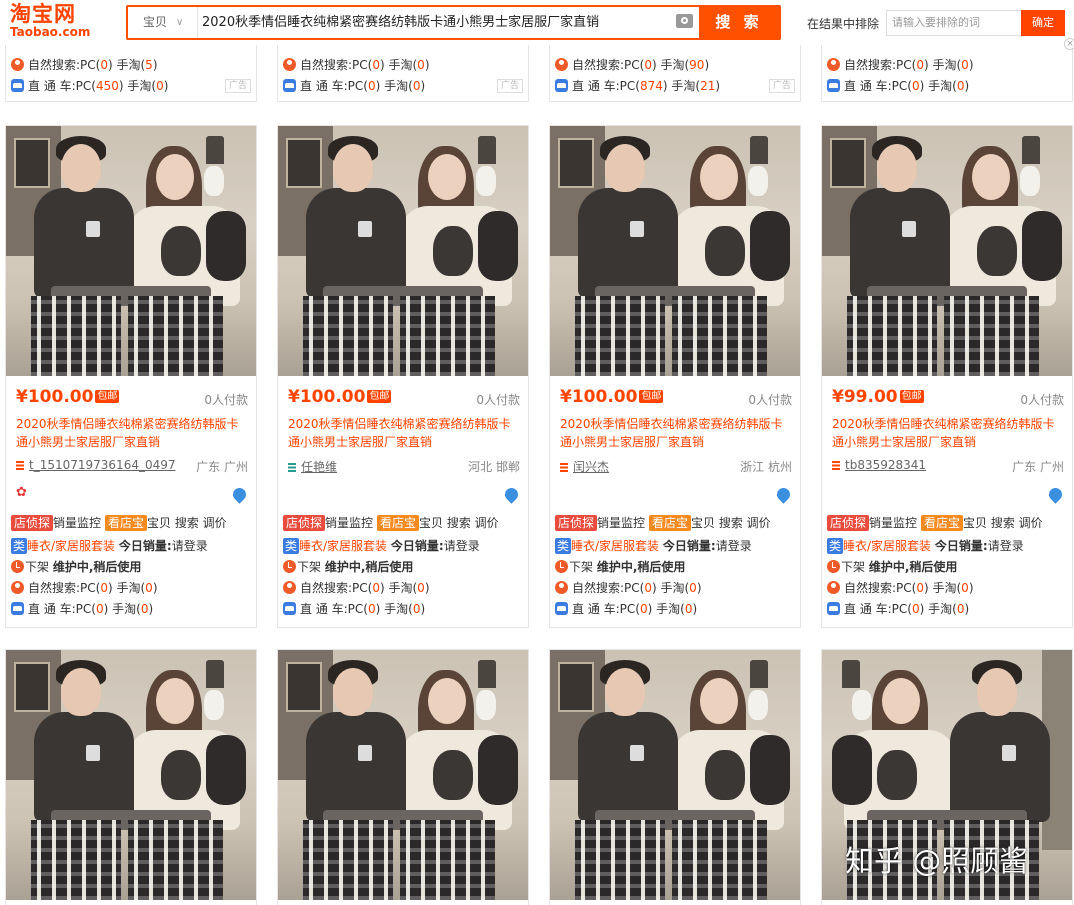 The width and height of the screenshot is (1074, 905). I want to click on shop-row: t_1510719736164_0497 广东 广州, so click(132, 466).